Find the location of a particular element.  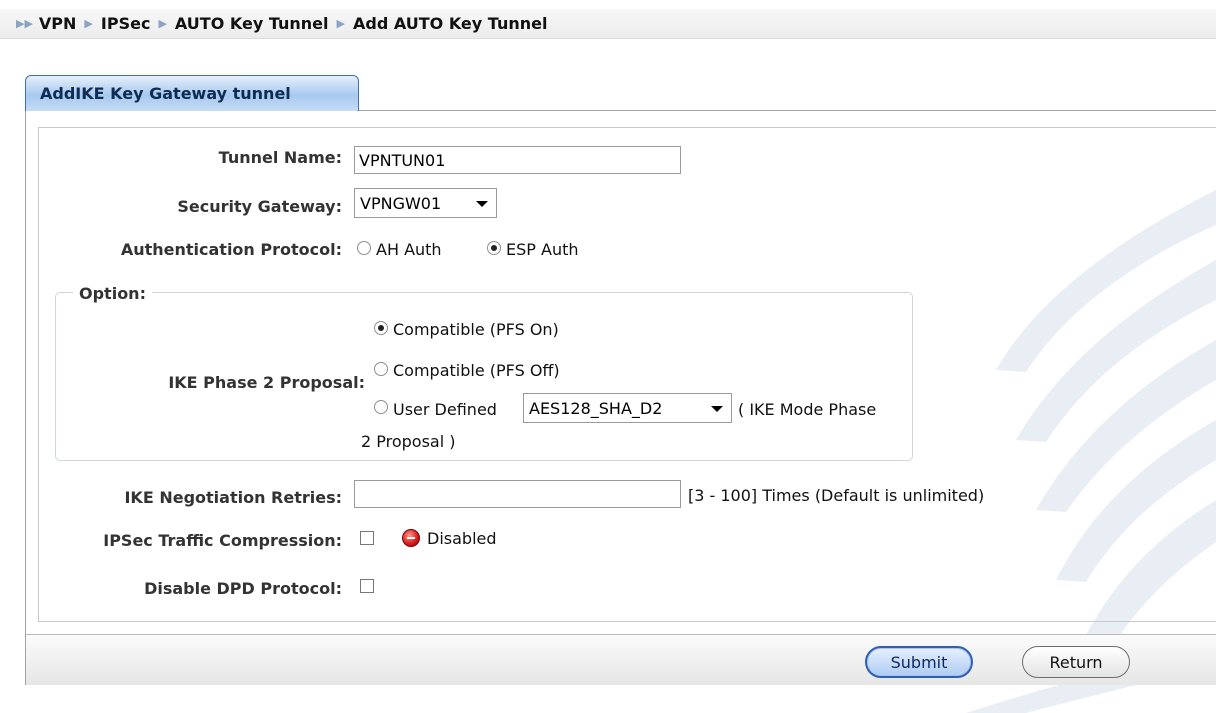

double-arrow-icon: ▶▶ is located at coordinates (24, 23).